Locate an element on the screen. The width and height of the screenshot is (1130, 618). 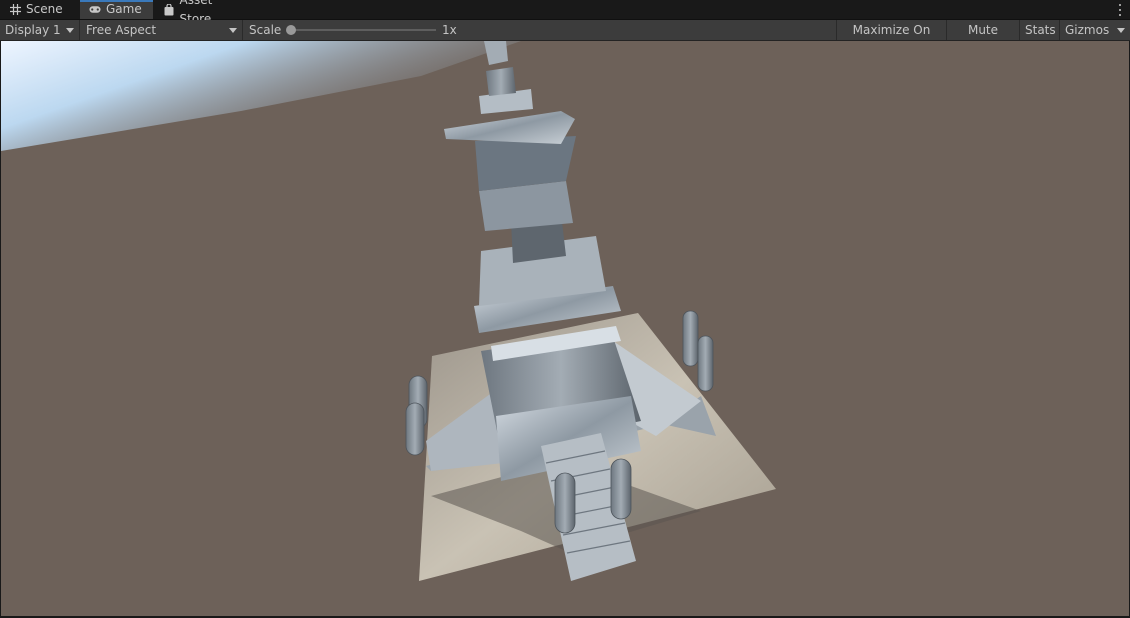
display-dropdown: Display 1 is located at coordinates (40, 30).